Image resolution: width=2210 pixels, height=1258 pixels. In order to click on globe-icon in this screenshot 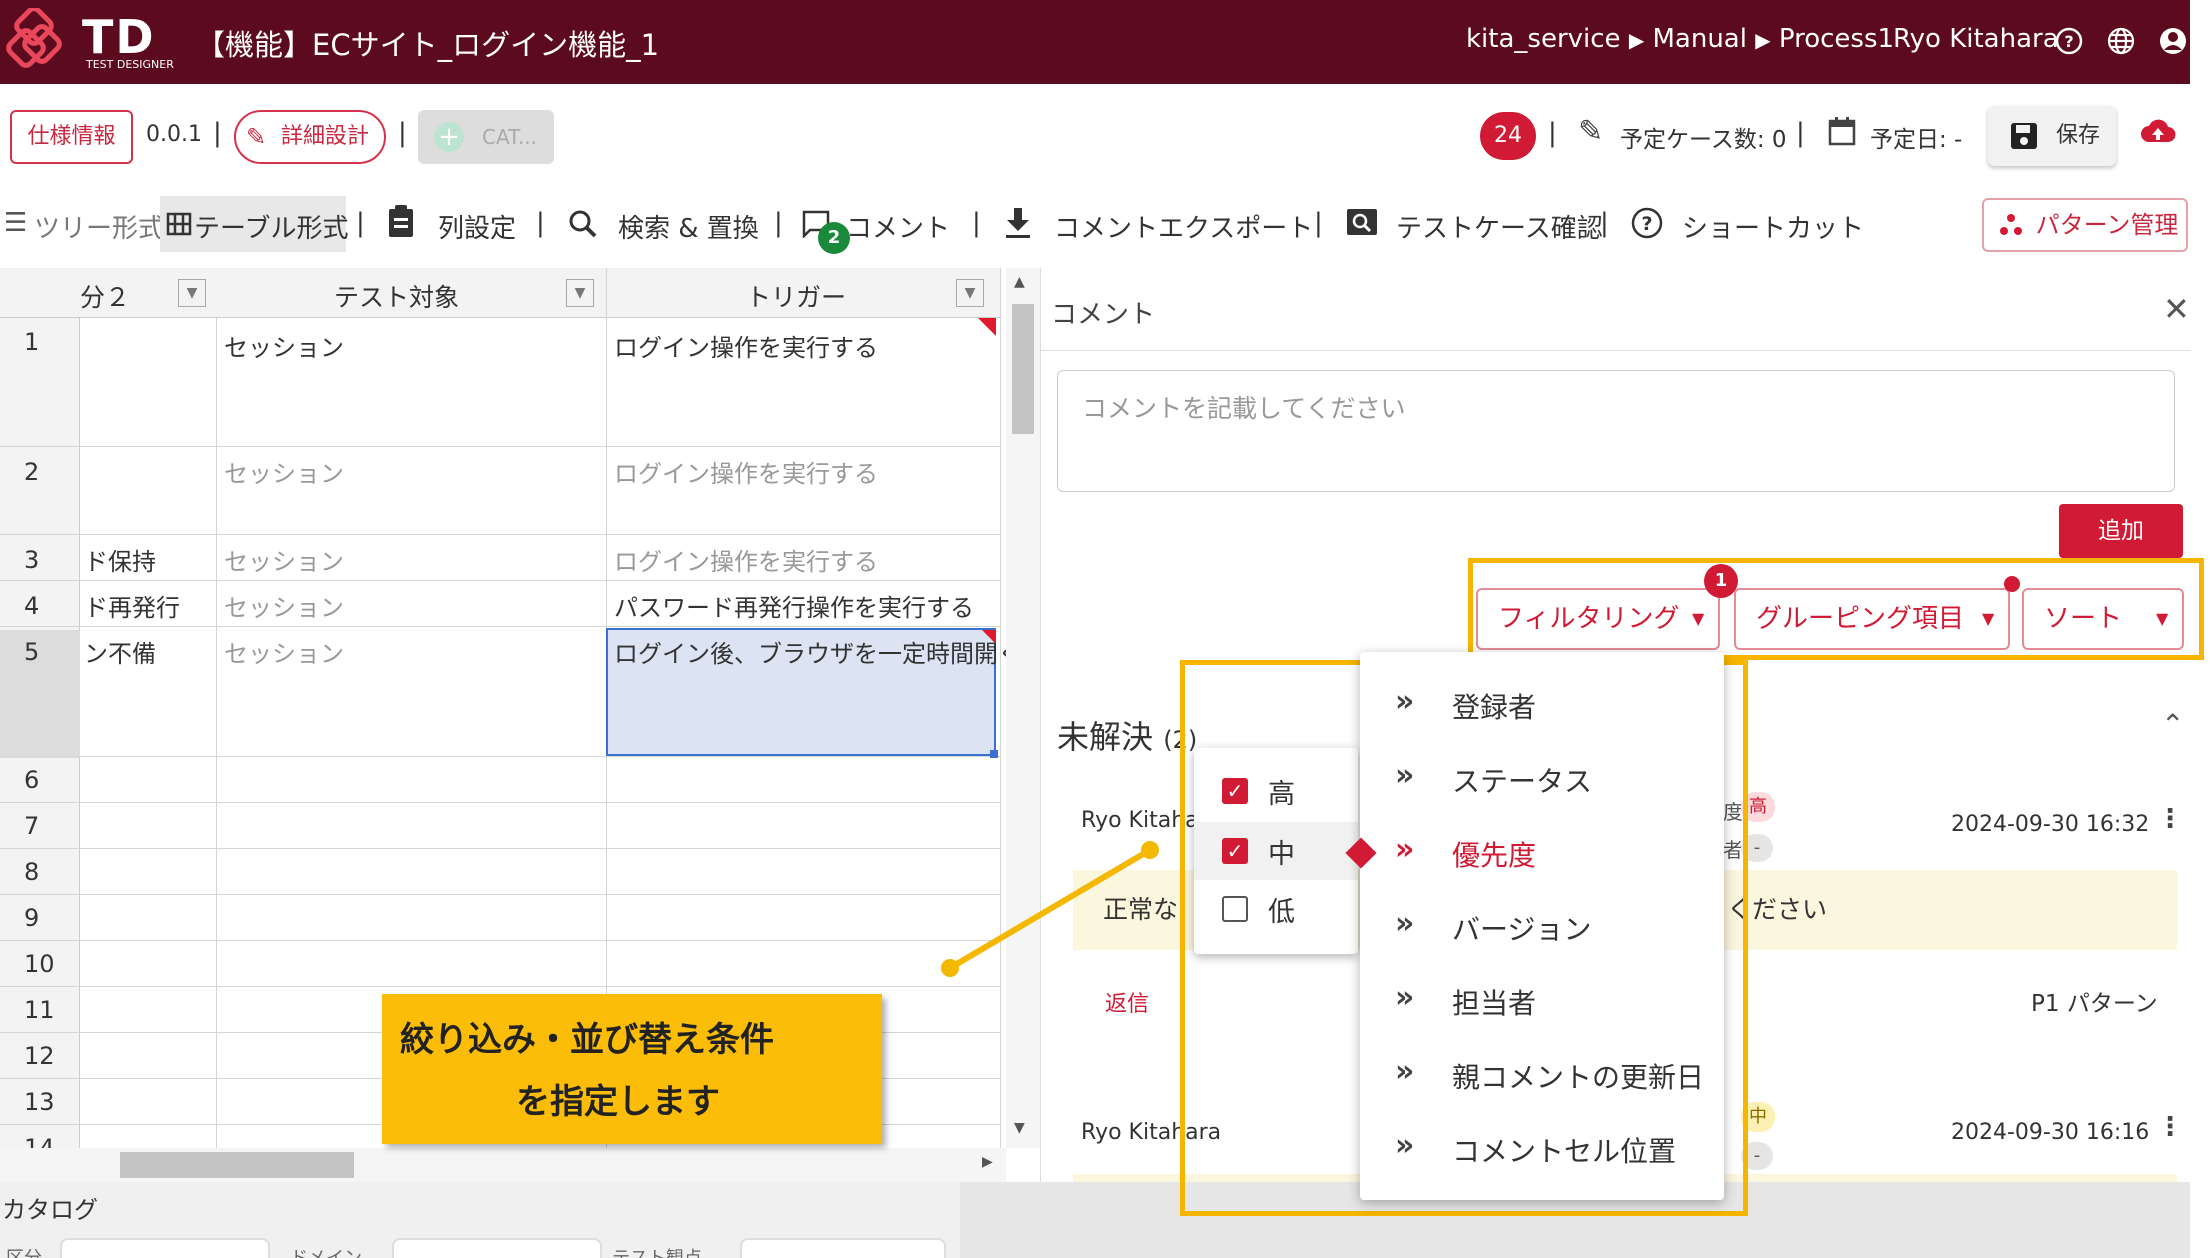, I will do `click(2121, 41)`.